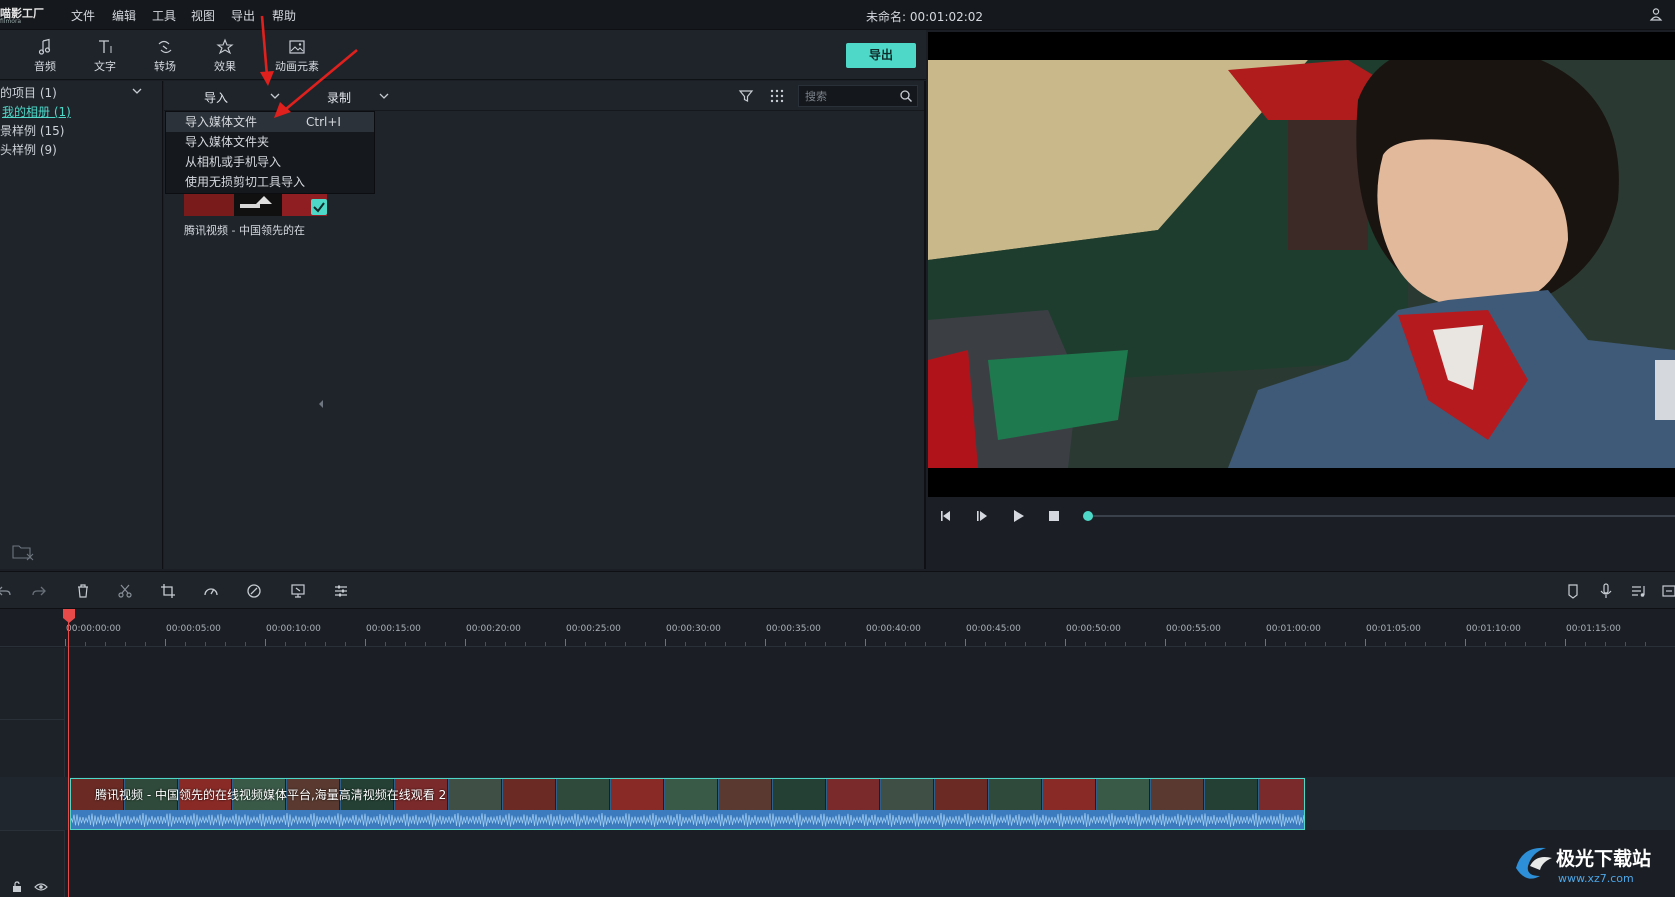  I want to click on import-menu-item-media-folder: 导入媒体文件夹, so click(270, 142).